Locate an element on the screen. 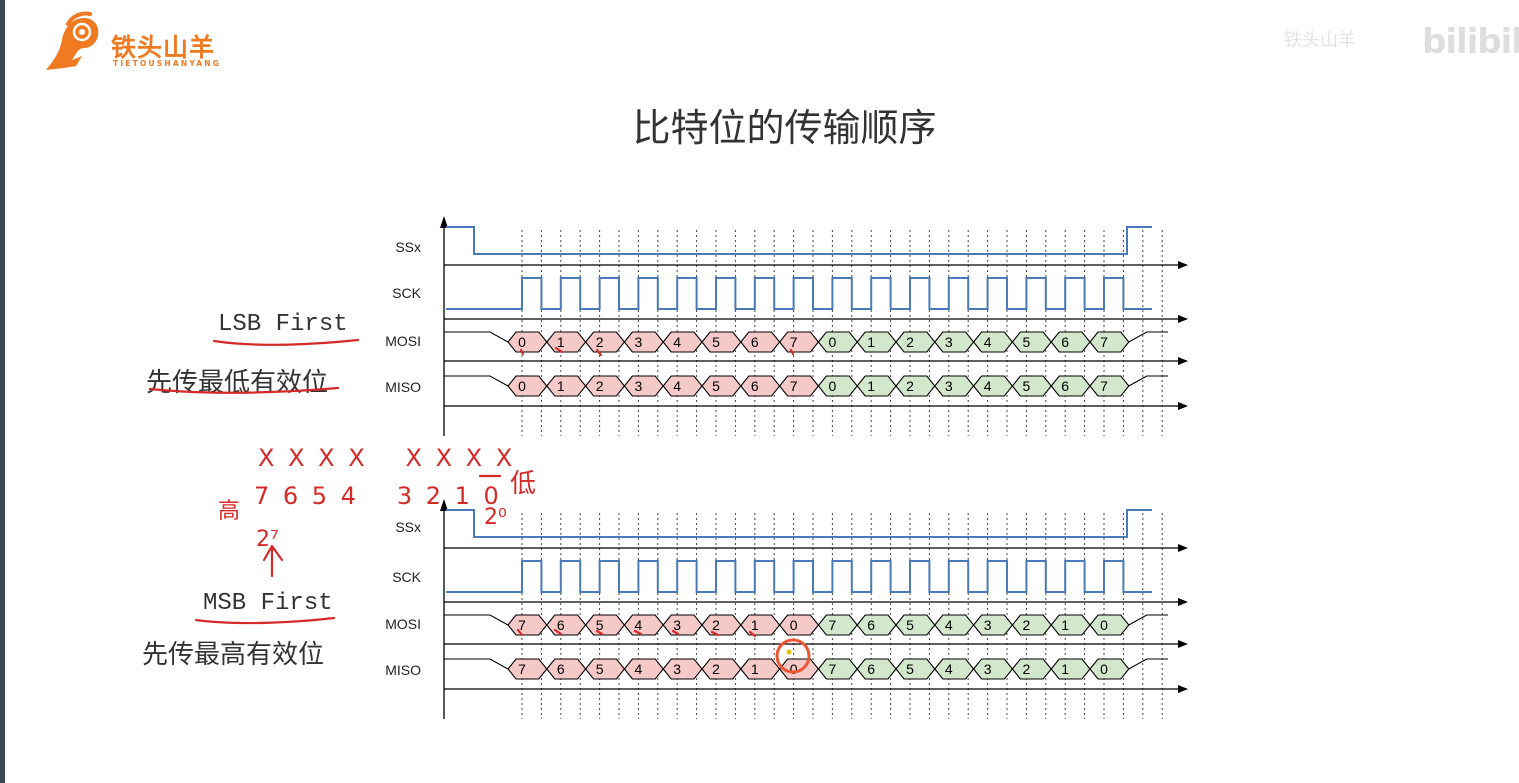  lsb-miso-bit-label: 2 is located at coordinates (910, 386).